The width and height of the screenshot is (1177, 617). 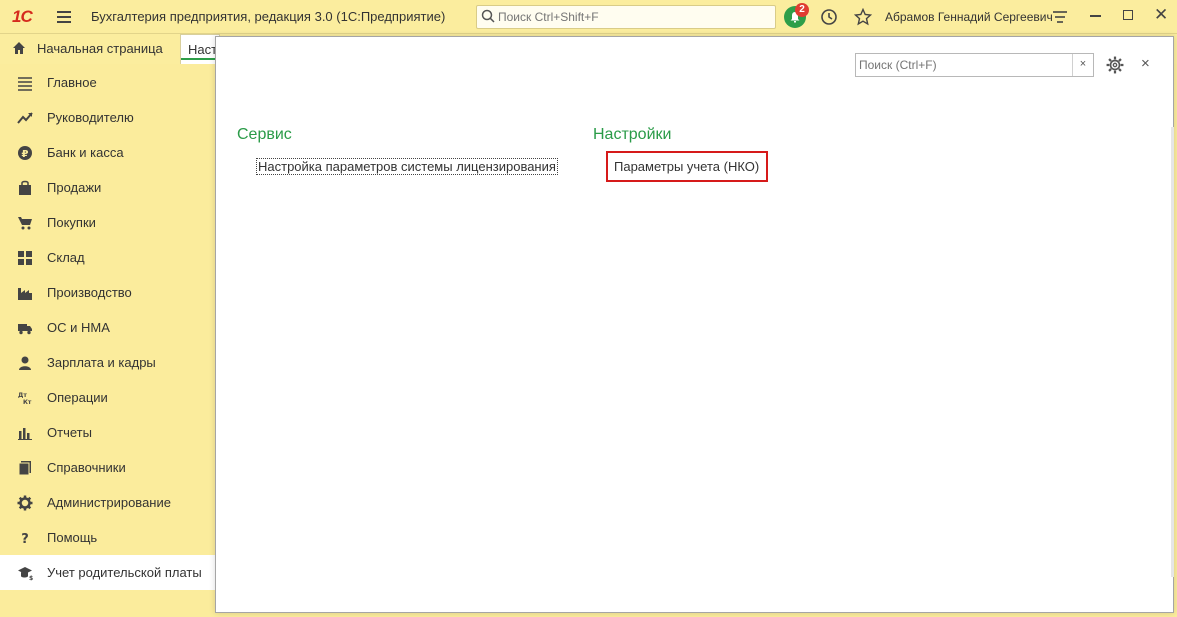 What do you see at coordinates (1128, 15) in the screenshot?
I see `maximize-icon` at bounding box center [1128, 15].